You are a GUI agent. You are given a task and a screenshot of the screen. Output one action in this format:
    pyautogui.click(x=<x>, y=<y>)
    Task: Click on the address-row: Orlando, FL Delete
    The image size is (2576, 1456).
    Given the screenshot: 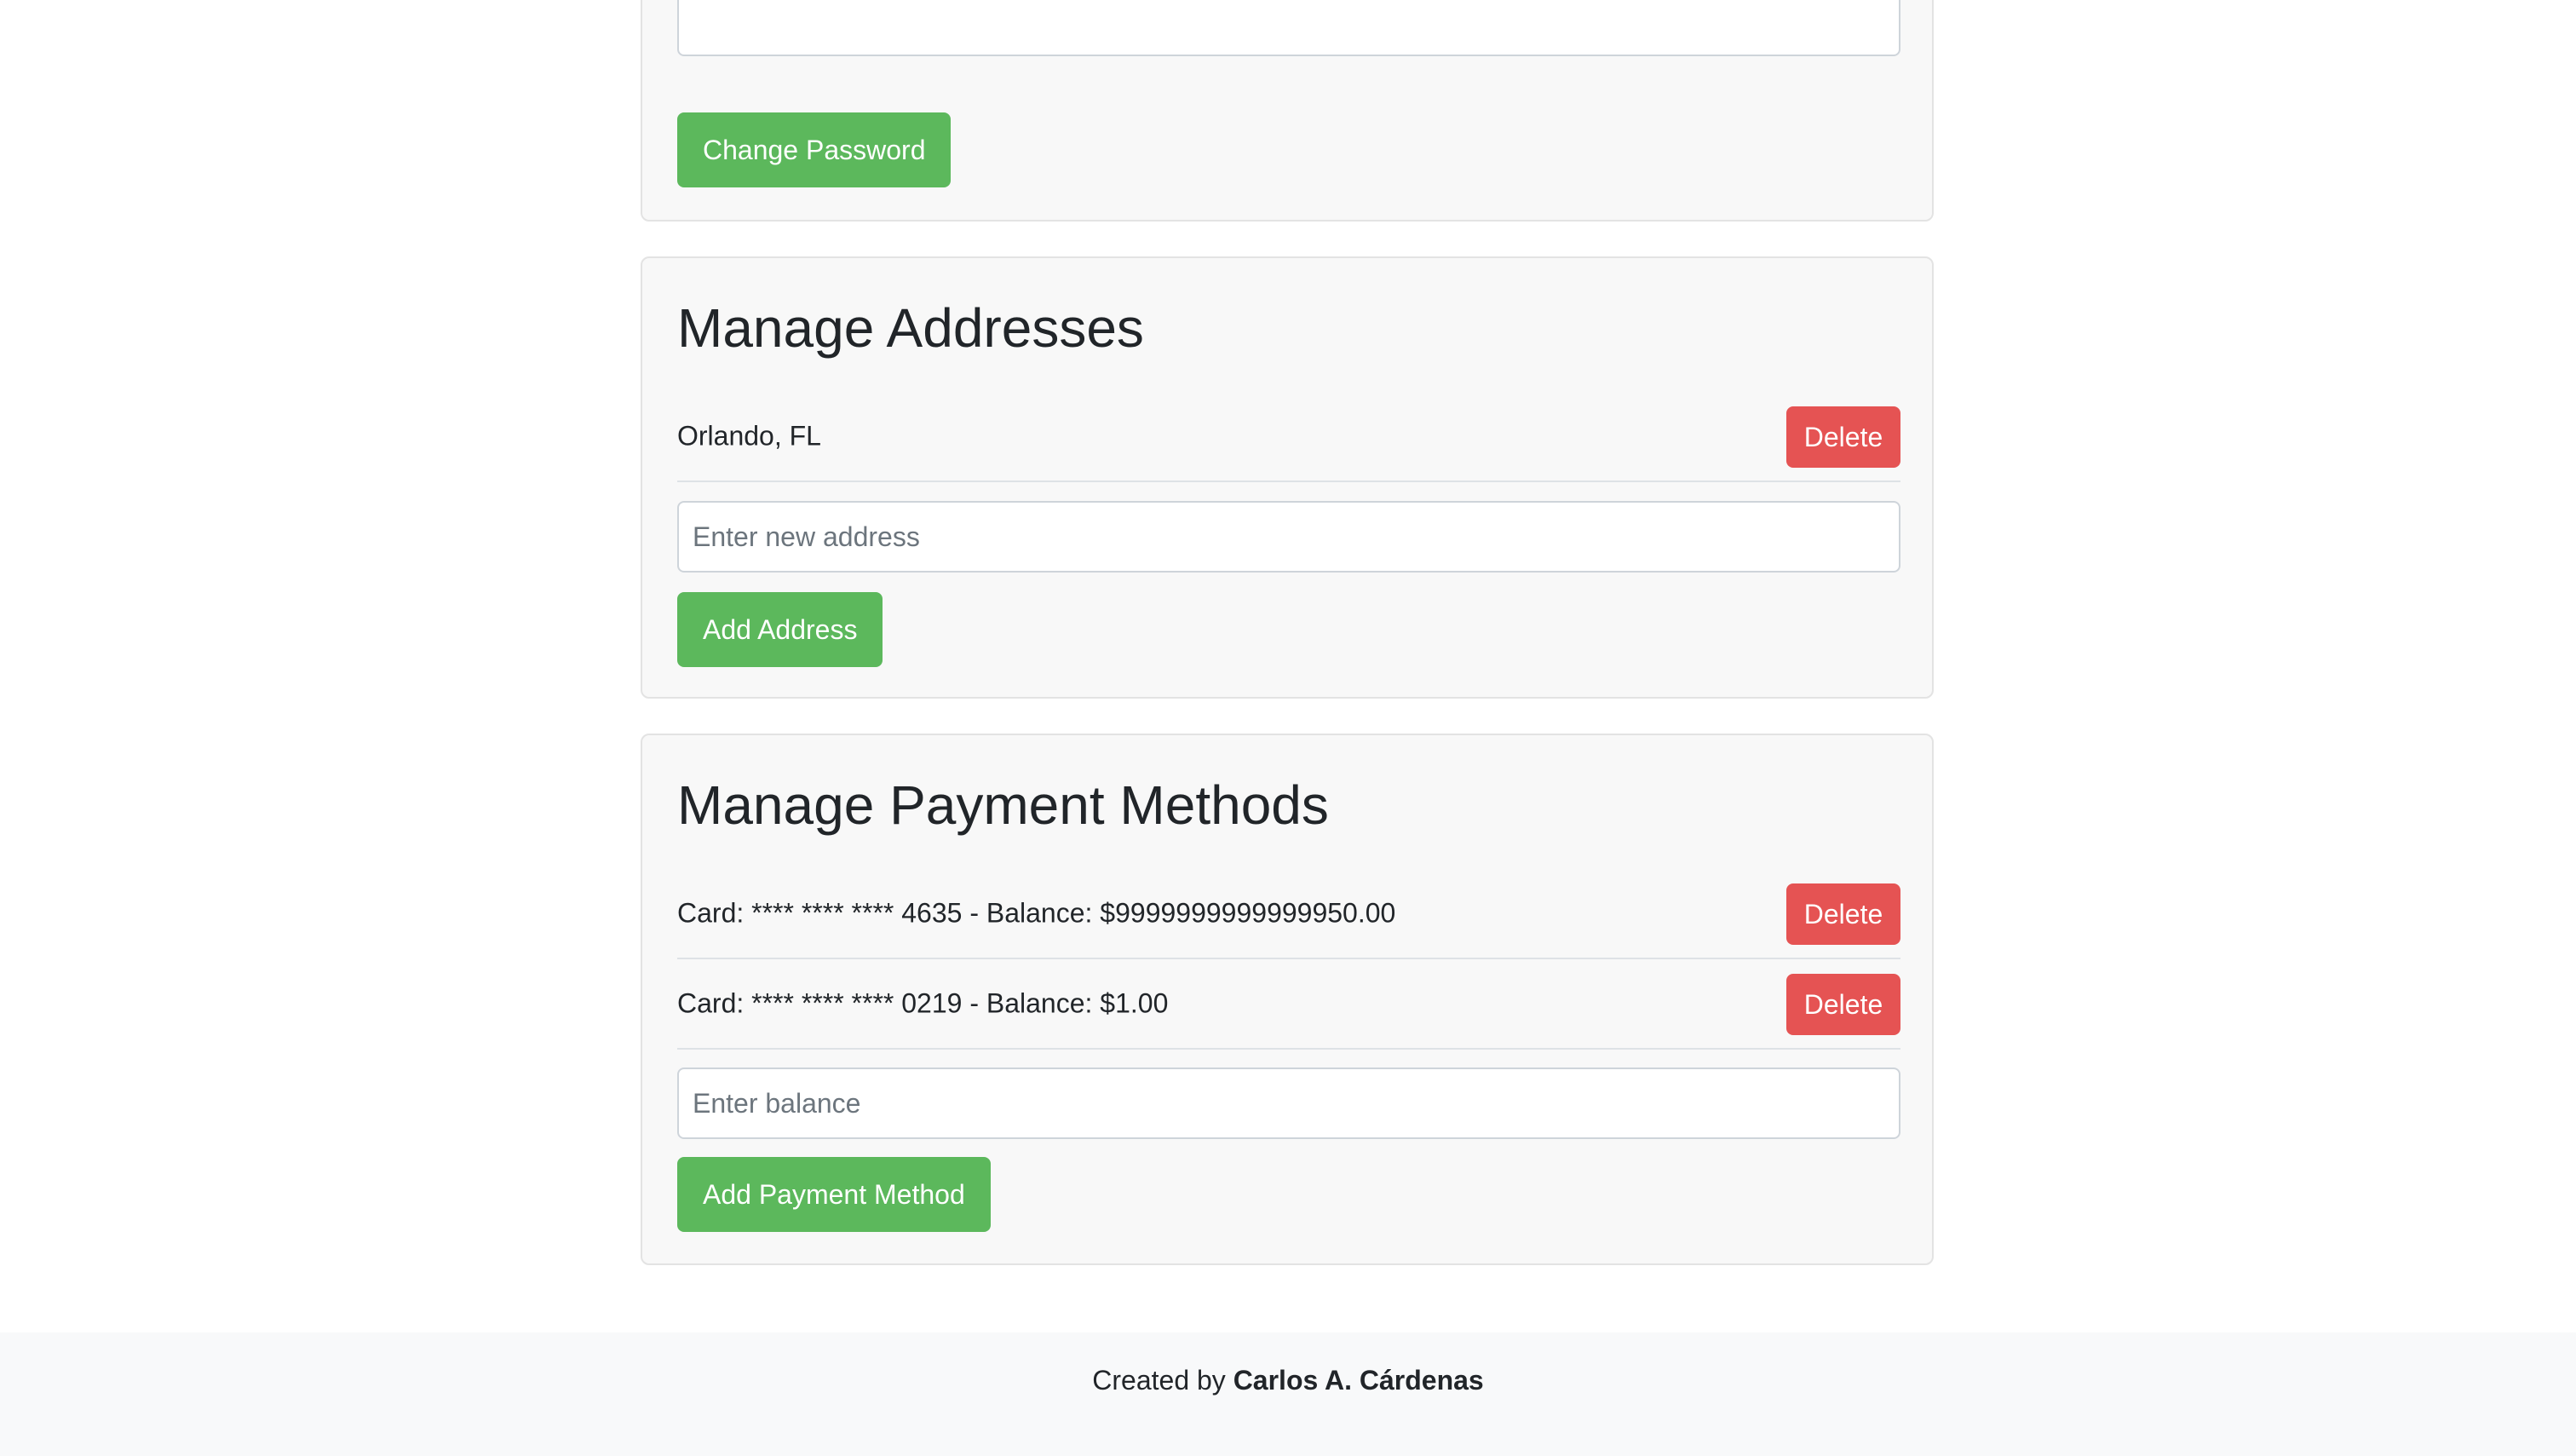 What is the action you would take?
    pyautogui.click(x=1288, y=437)
    